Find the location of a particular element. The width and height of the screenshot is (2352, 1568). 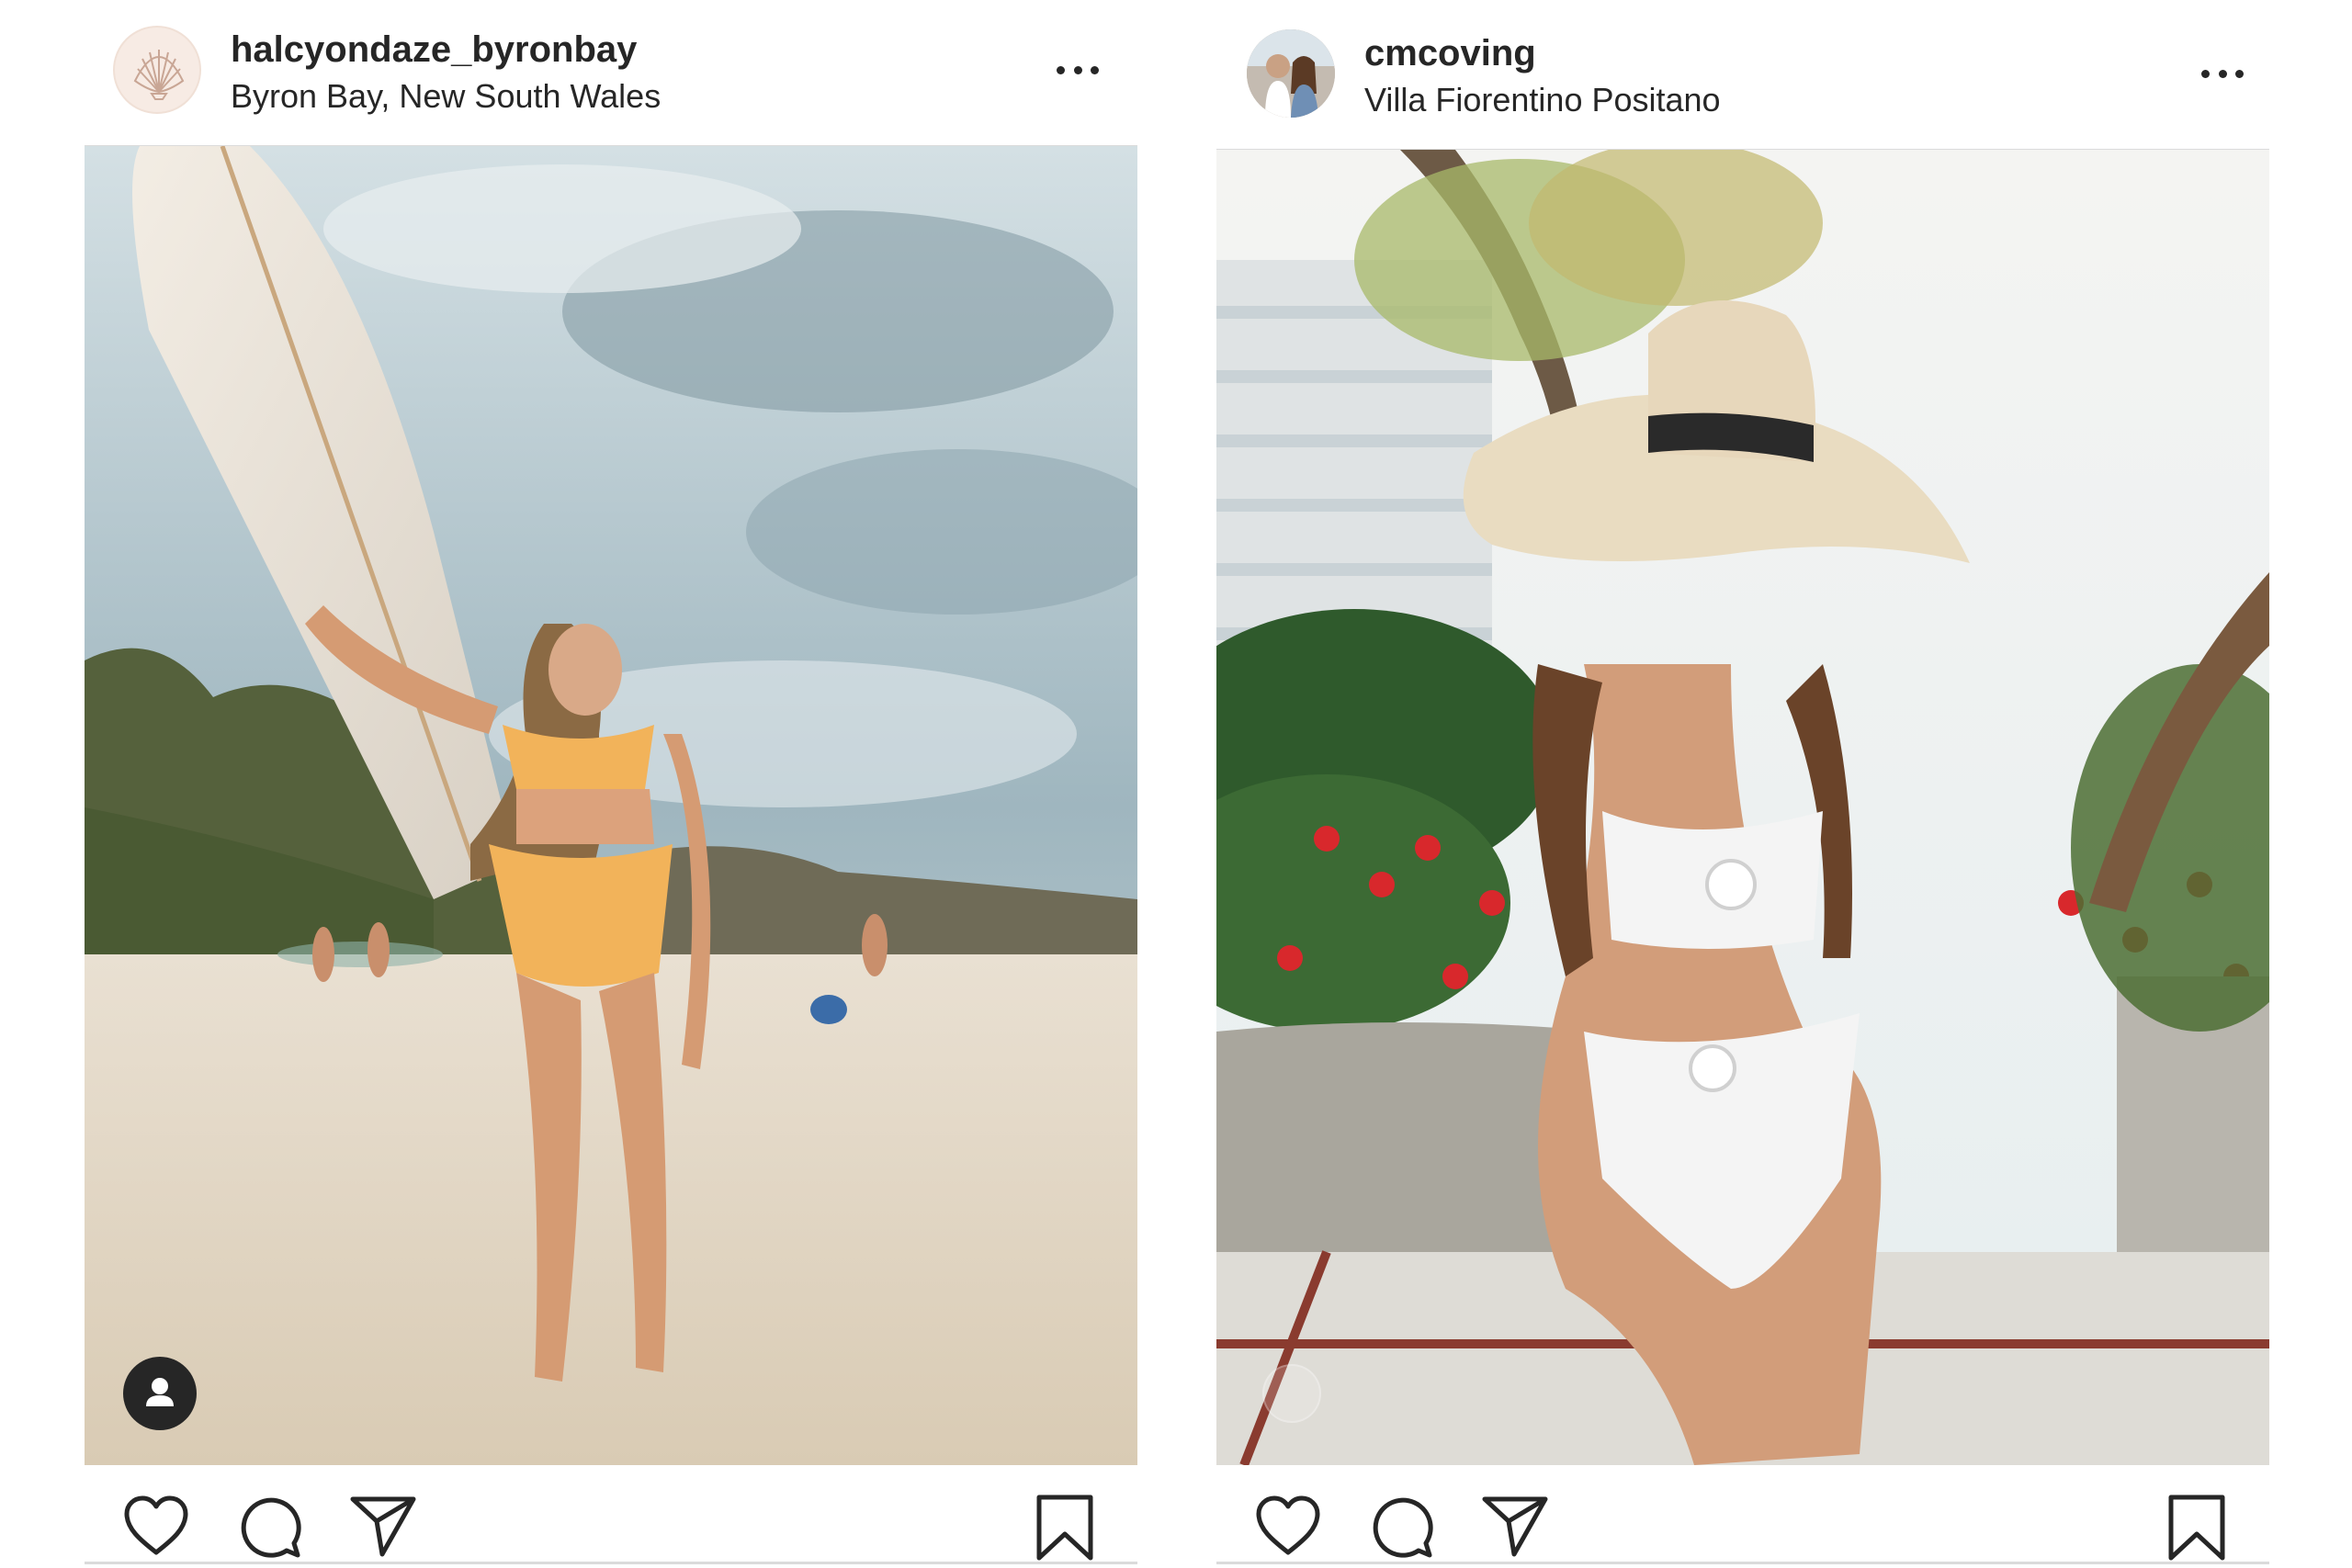

username: cmcoving is located at coordinates (1450, 54).